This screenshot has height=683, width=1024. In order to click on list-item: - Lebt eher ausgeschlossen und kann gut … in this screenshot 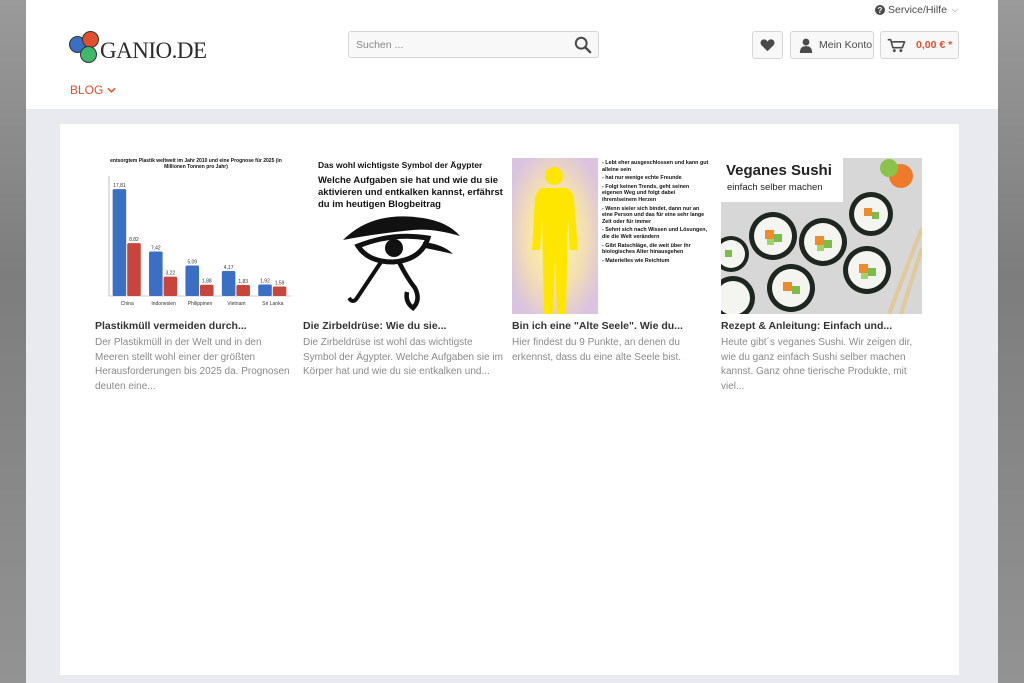, I will do `click(655, 166)`.